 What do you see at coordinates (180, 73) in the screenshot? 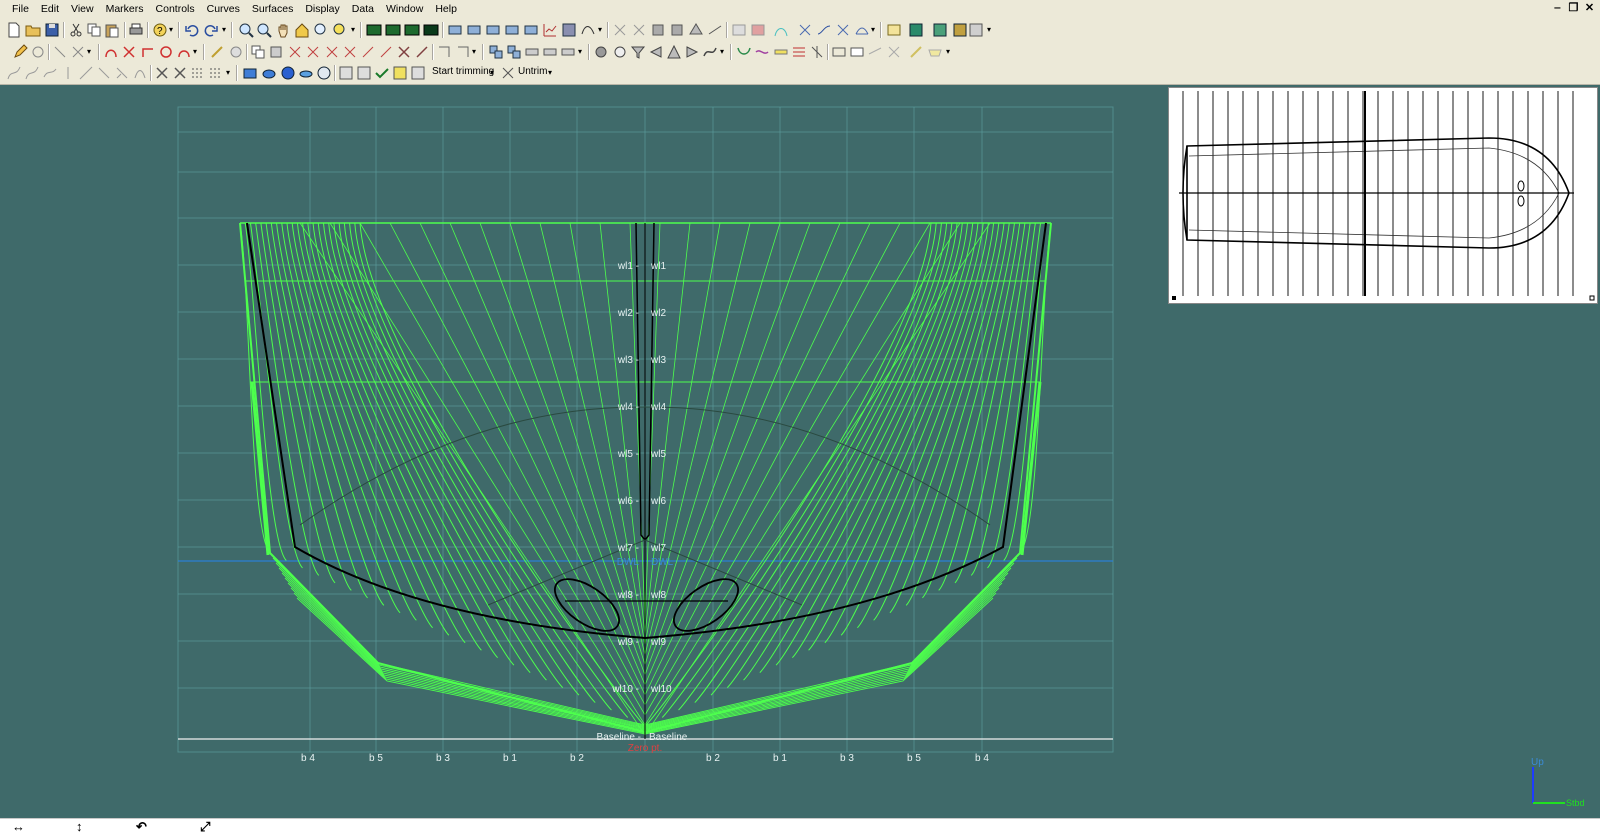
I see `trim-2-icon` at bounding box center [180, 73].